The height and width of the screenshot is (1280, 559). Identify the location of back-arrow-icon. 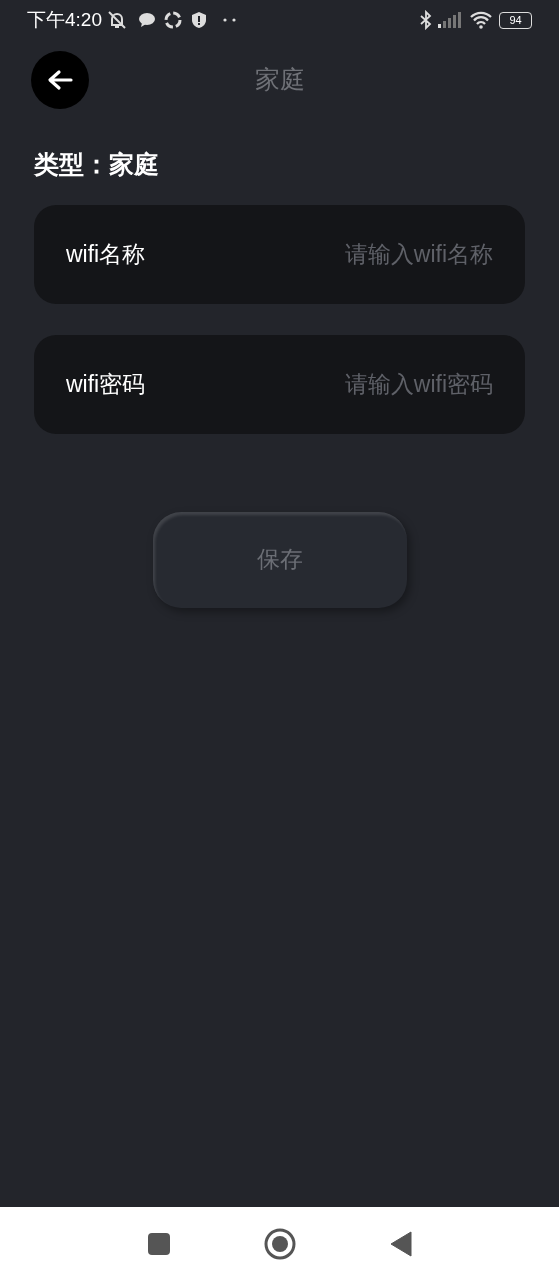
(60, 80).